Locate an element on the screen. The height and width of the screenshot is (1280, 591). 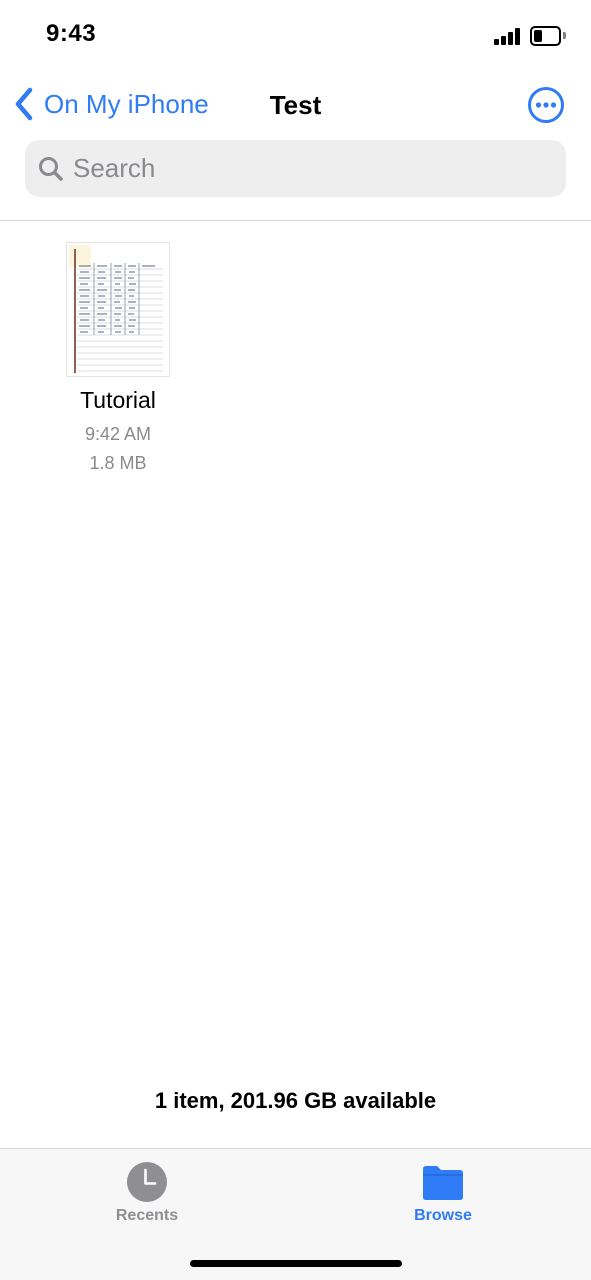
file-name: Tutorial is located at coordinates (118, 400).